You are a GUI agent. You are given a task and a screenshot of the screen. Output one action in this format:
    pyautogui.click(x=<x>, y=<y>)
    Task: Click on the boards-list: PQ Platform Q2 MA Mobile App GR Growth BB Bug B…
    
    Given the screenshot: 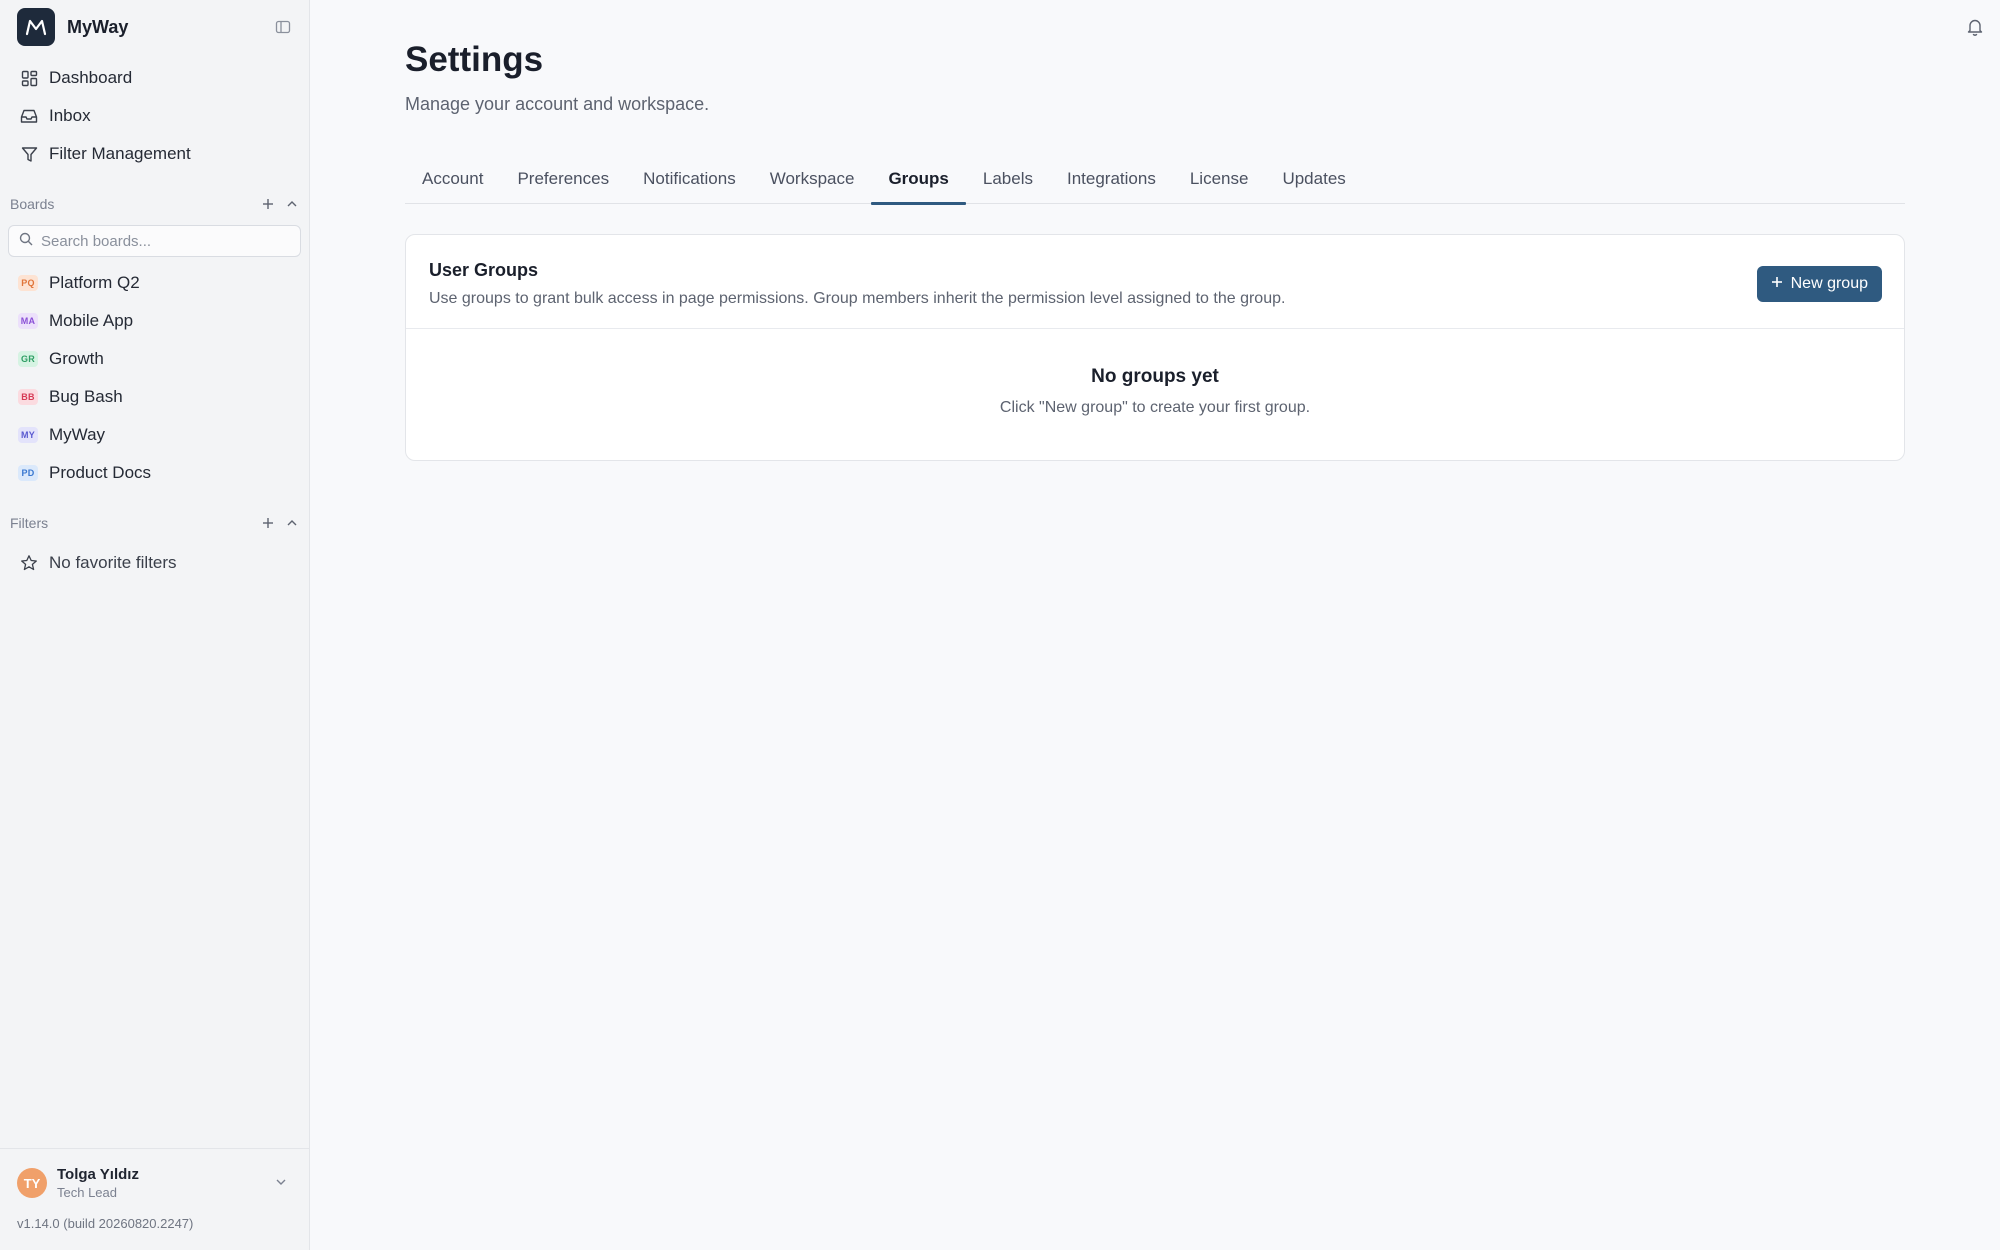 What is the action you would take?
    pyautogui.click(x=155, y=378)
    